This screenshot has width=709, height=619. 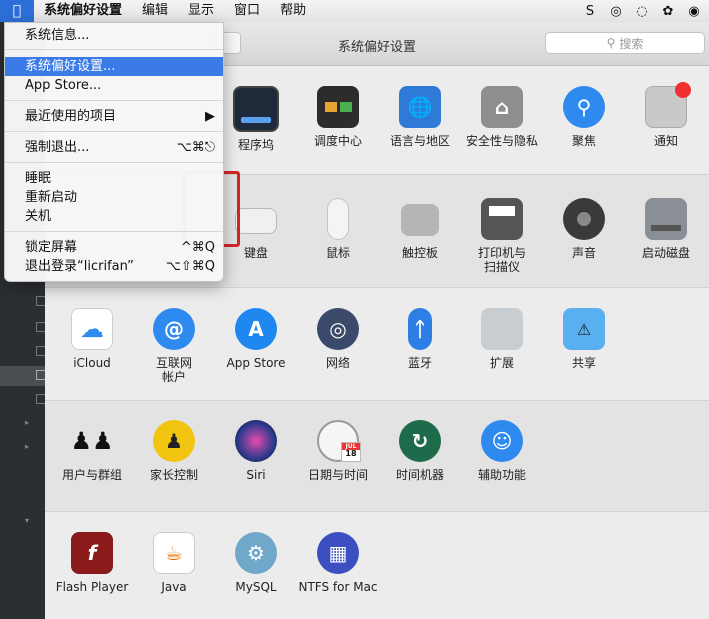 What do you see at coordinates (27, 520) in the screenshot?
I see `disclosure-triangle-icon: ▾` at bounding box center [27, 520].